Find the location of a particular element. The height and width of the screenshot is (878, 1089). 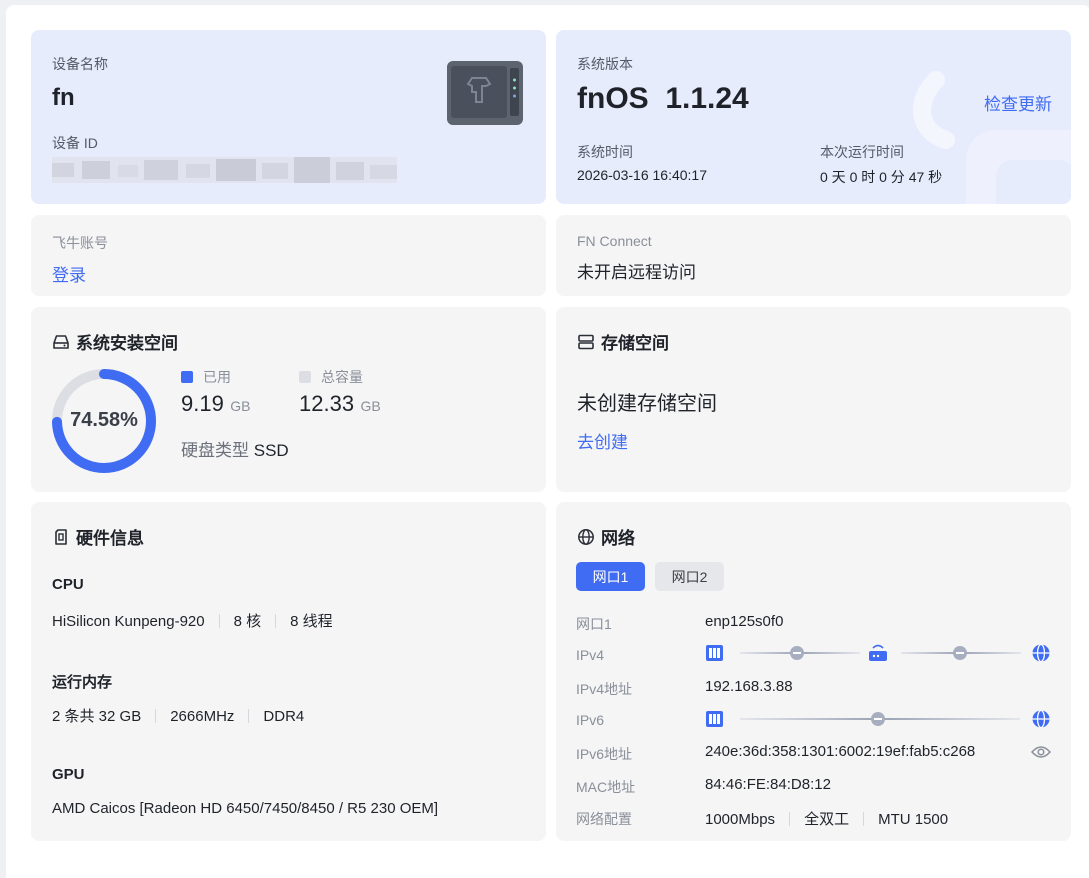

total-amount: 12.33 GB is located at coordinates (340, 404).